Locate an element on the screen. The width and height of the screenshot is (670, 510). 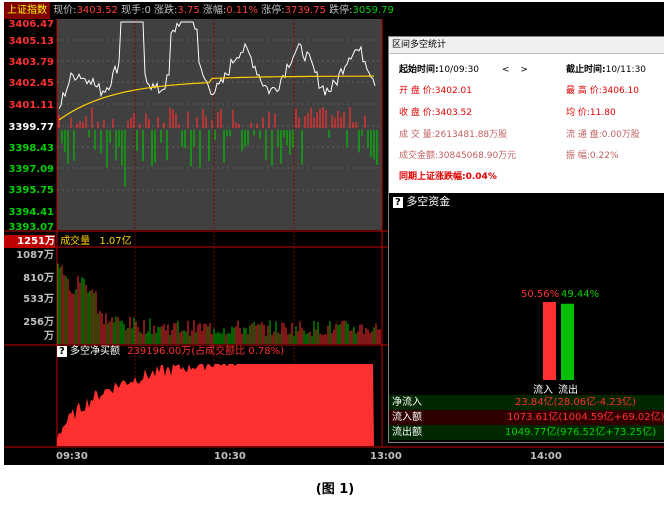
end-time-label: 截止时间: is located at coordinates (586, 70).